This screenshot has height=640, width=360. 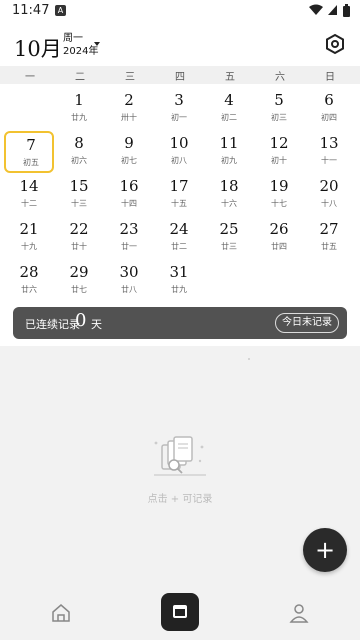 What do you see at coordinates (81, 51) in the screenshot?
I see `year-label: 2024年` at bounding box center [81, 51].